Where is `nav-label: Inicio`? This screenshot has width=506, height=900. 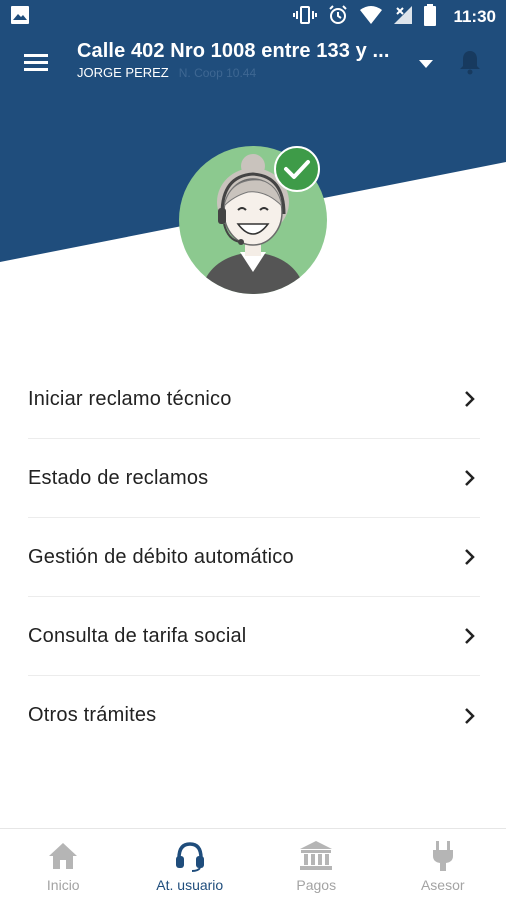 nav-label: Inicio is located at coordinates (63, 885).